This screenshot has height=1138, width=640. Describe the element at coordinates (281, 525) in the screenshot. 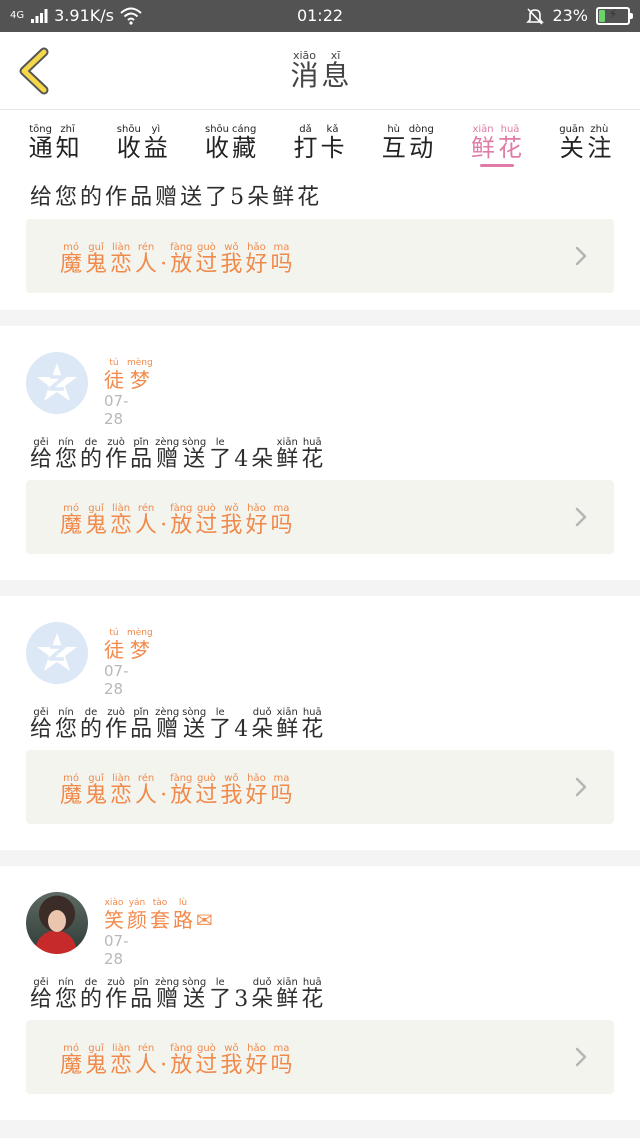

I see `hanzi: 吗` at that location.